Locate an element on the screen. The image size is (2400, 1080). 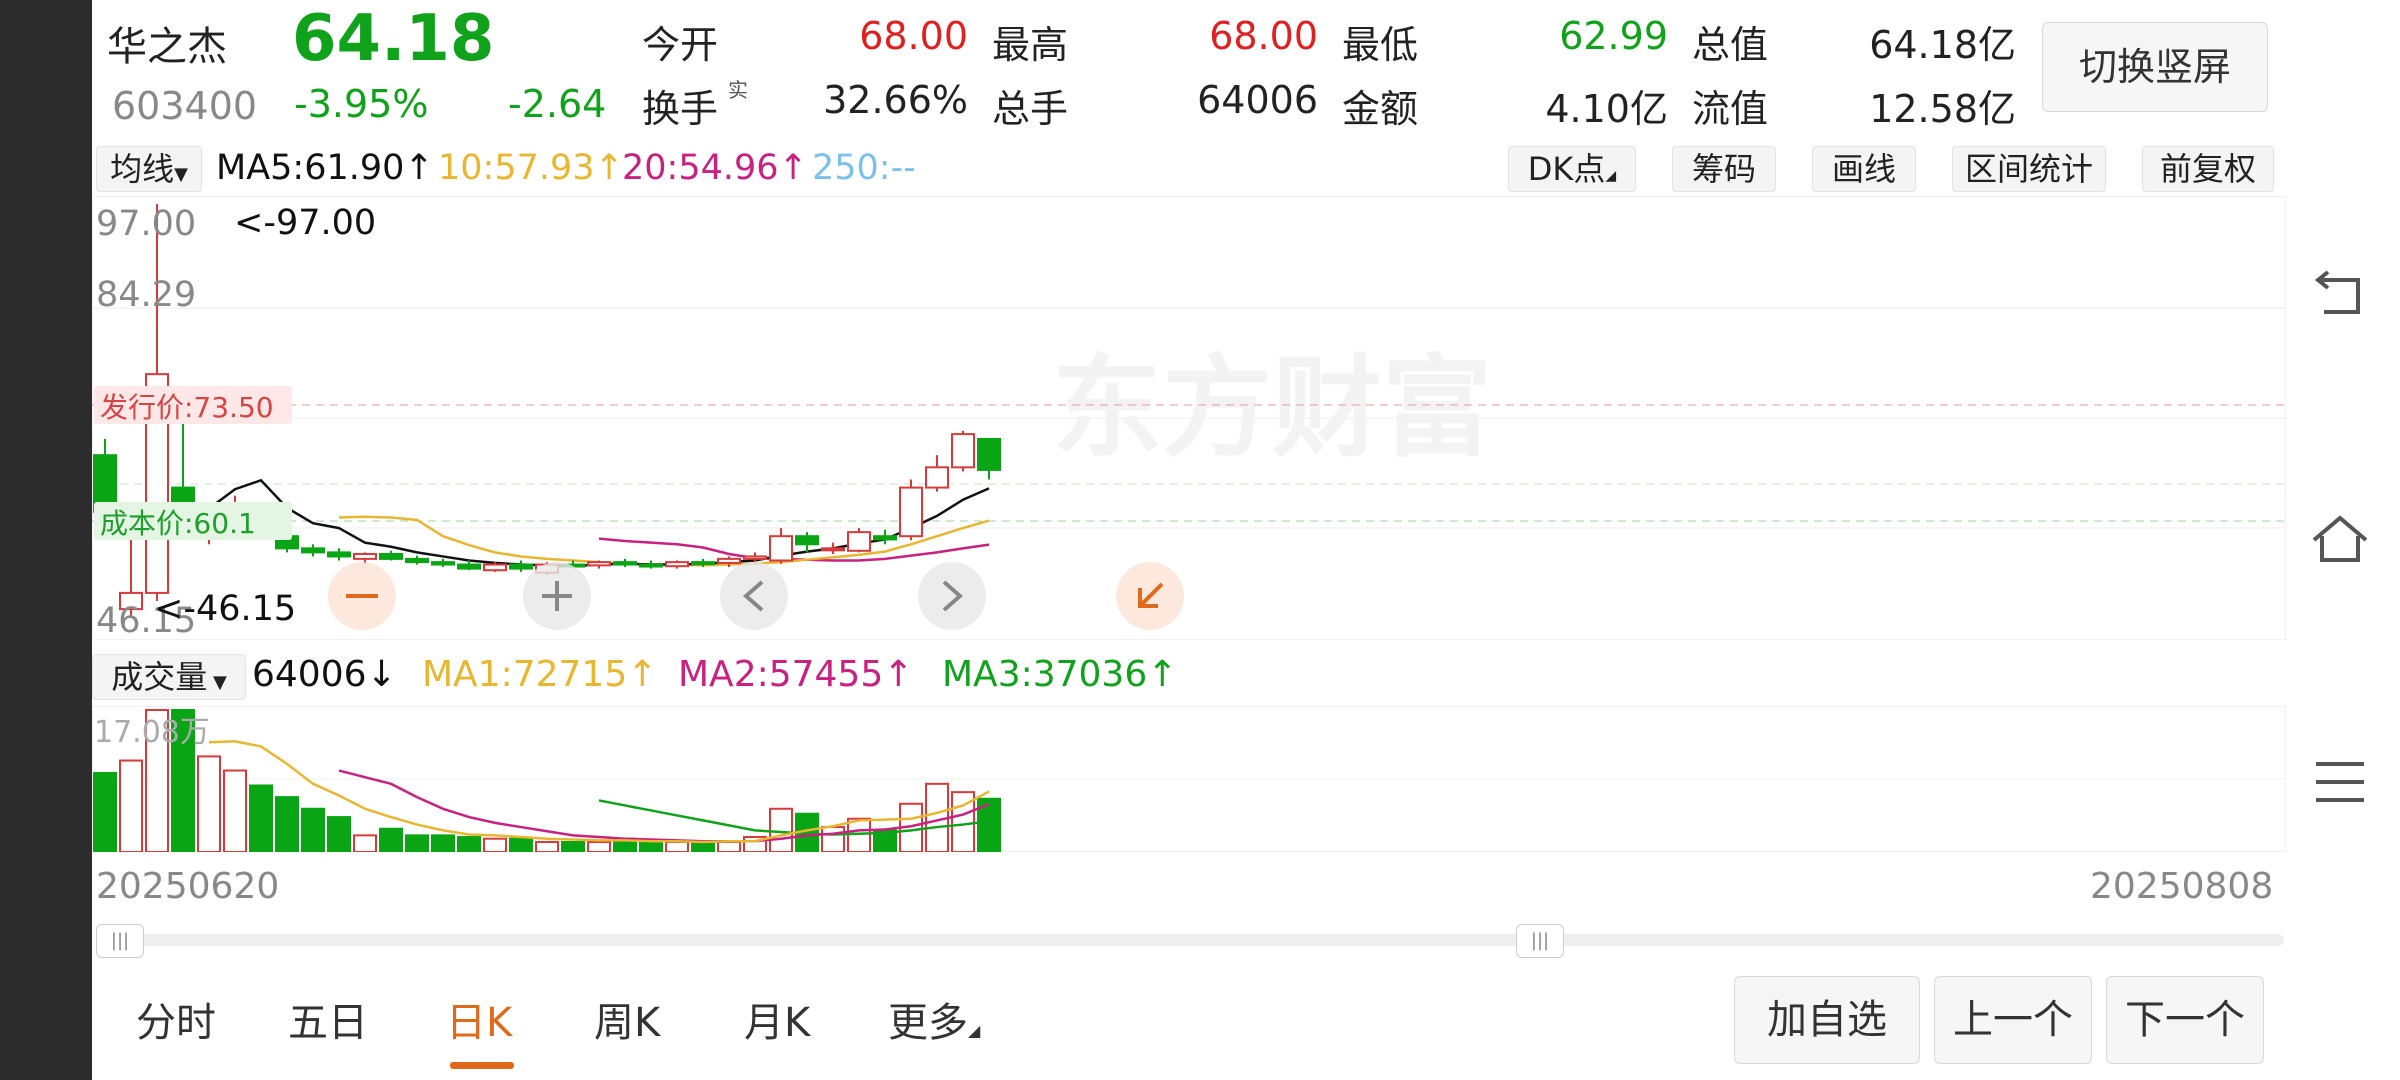
left-edge-bar is located at coordinates (46, 540).